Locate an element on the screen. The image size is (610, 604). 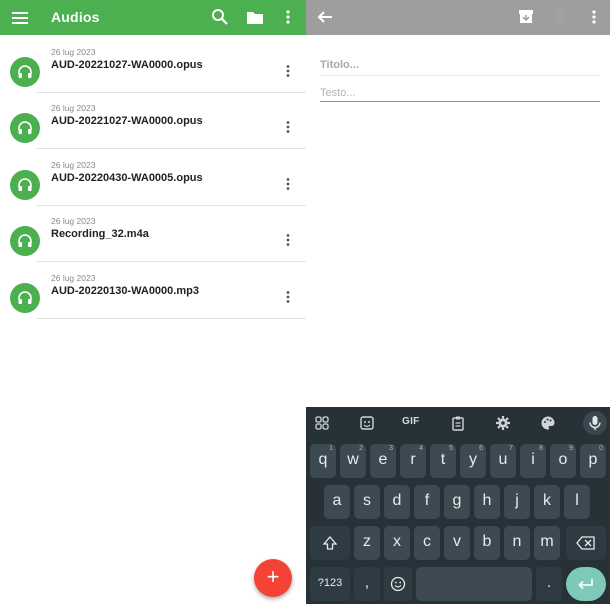
backspace-key is located at coordinates (586, 543).